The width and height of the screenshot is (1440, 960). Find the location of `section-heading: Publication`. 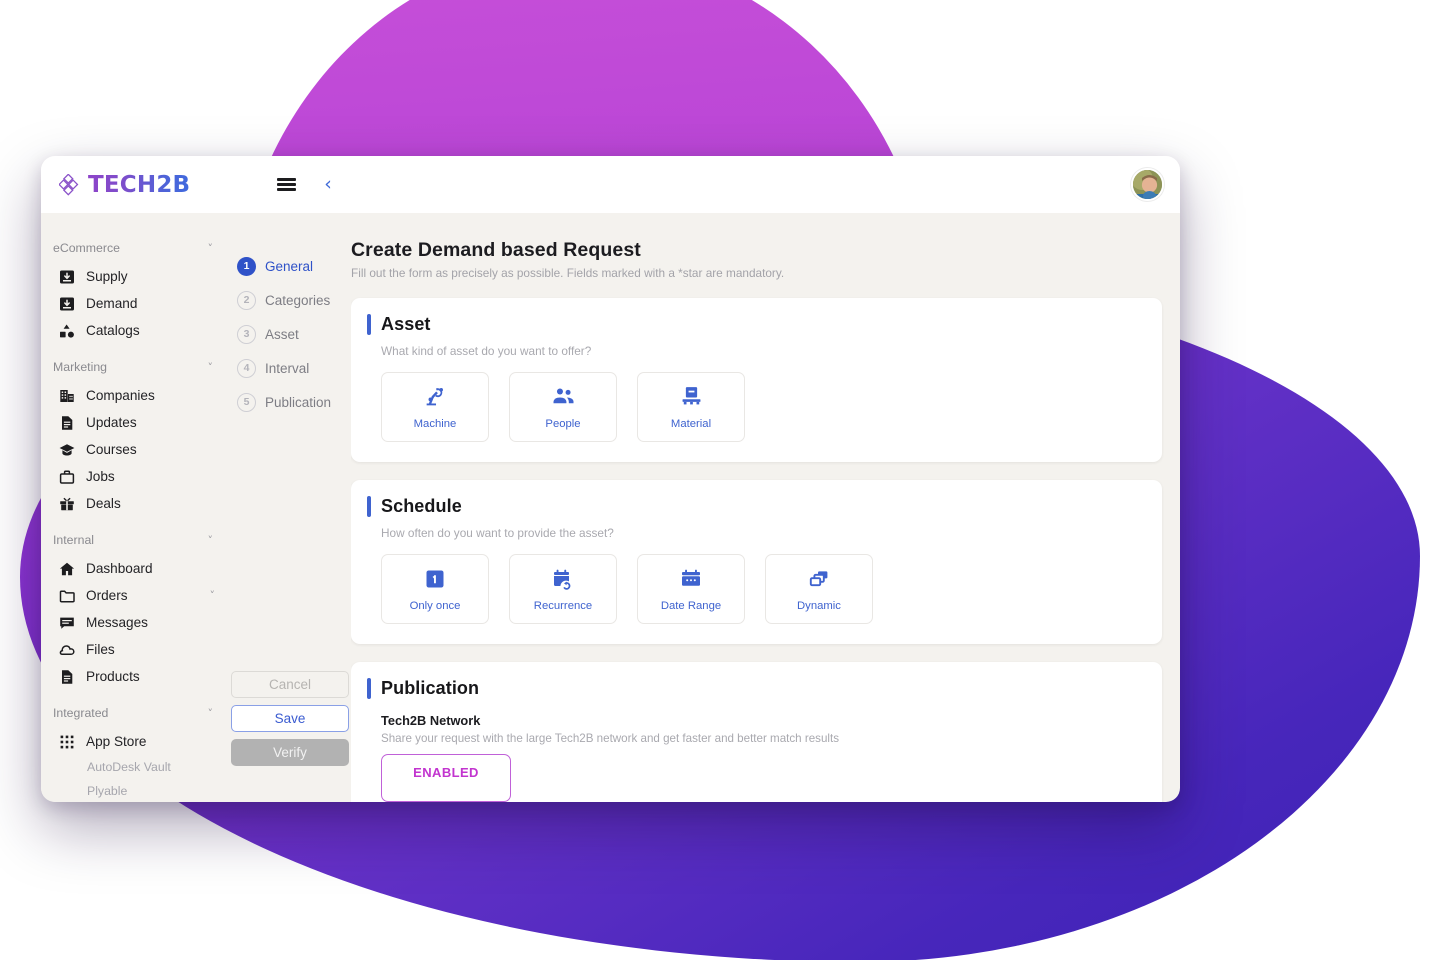

section-heading: Publication is located at coordinates (430, 688).